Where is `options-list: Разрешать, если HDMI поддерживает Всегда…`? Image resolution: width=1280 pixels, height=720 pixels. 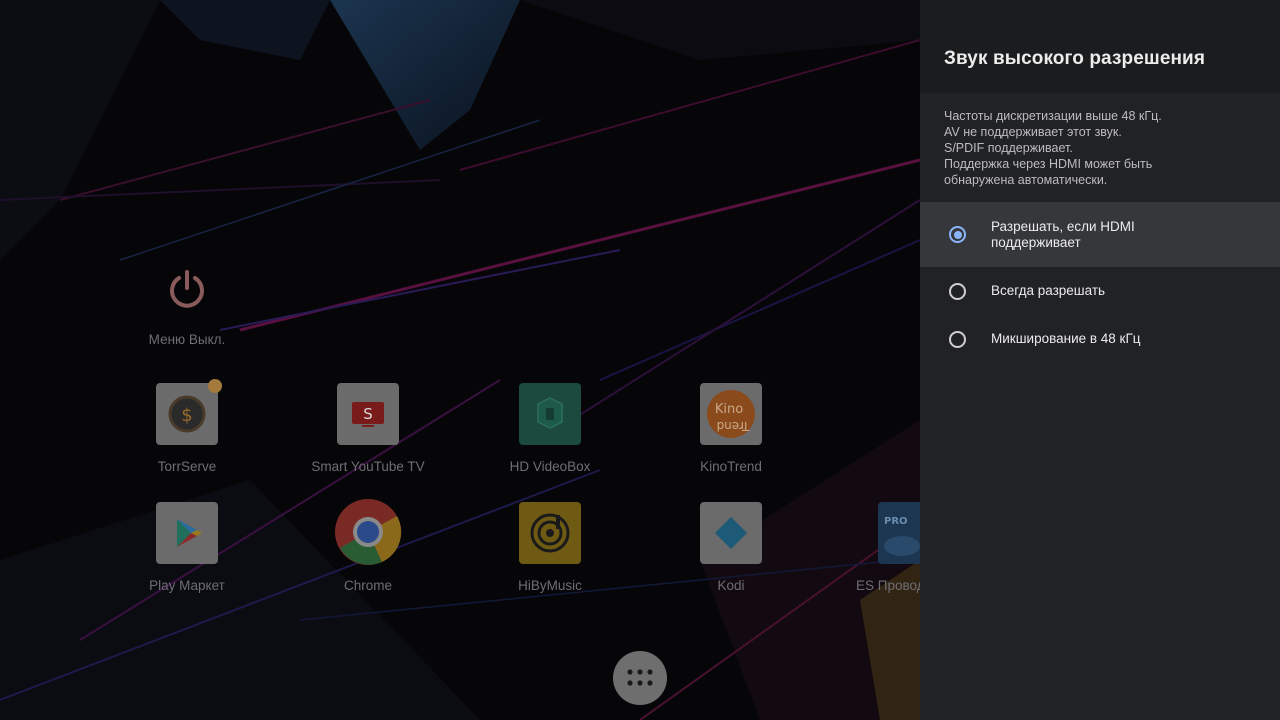 options-list: Разрешать, если HDMI поддерживает Всегда… is located at coordinates (1100, 282).